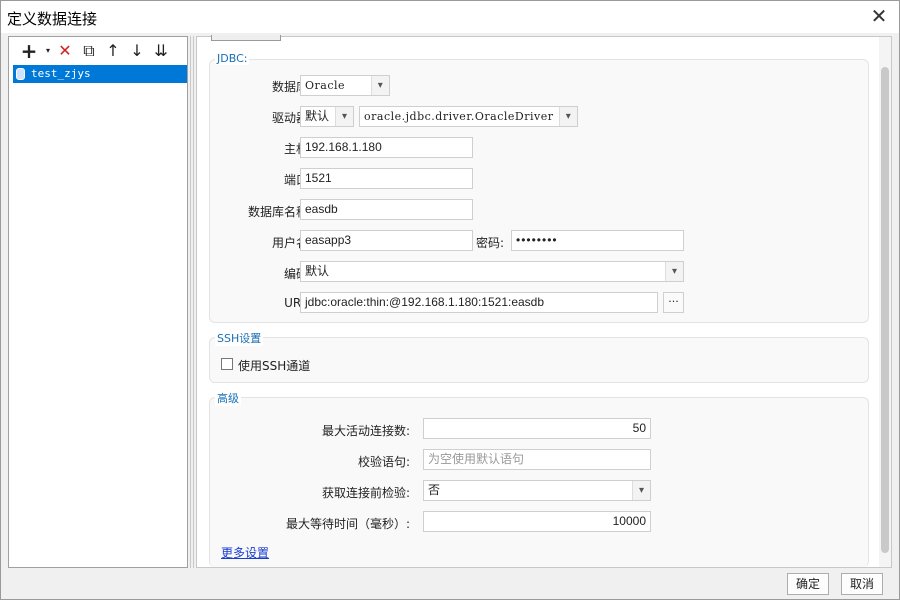  Describe the element at coordinates (48, 51) in the screenshot. I see `add-dropdown-icon: ▾` at that location.